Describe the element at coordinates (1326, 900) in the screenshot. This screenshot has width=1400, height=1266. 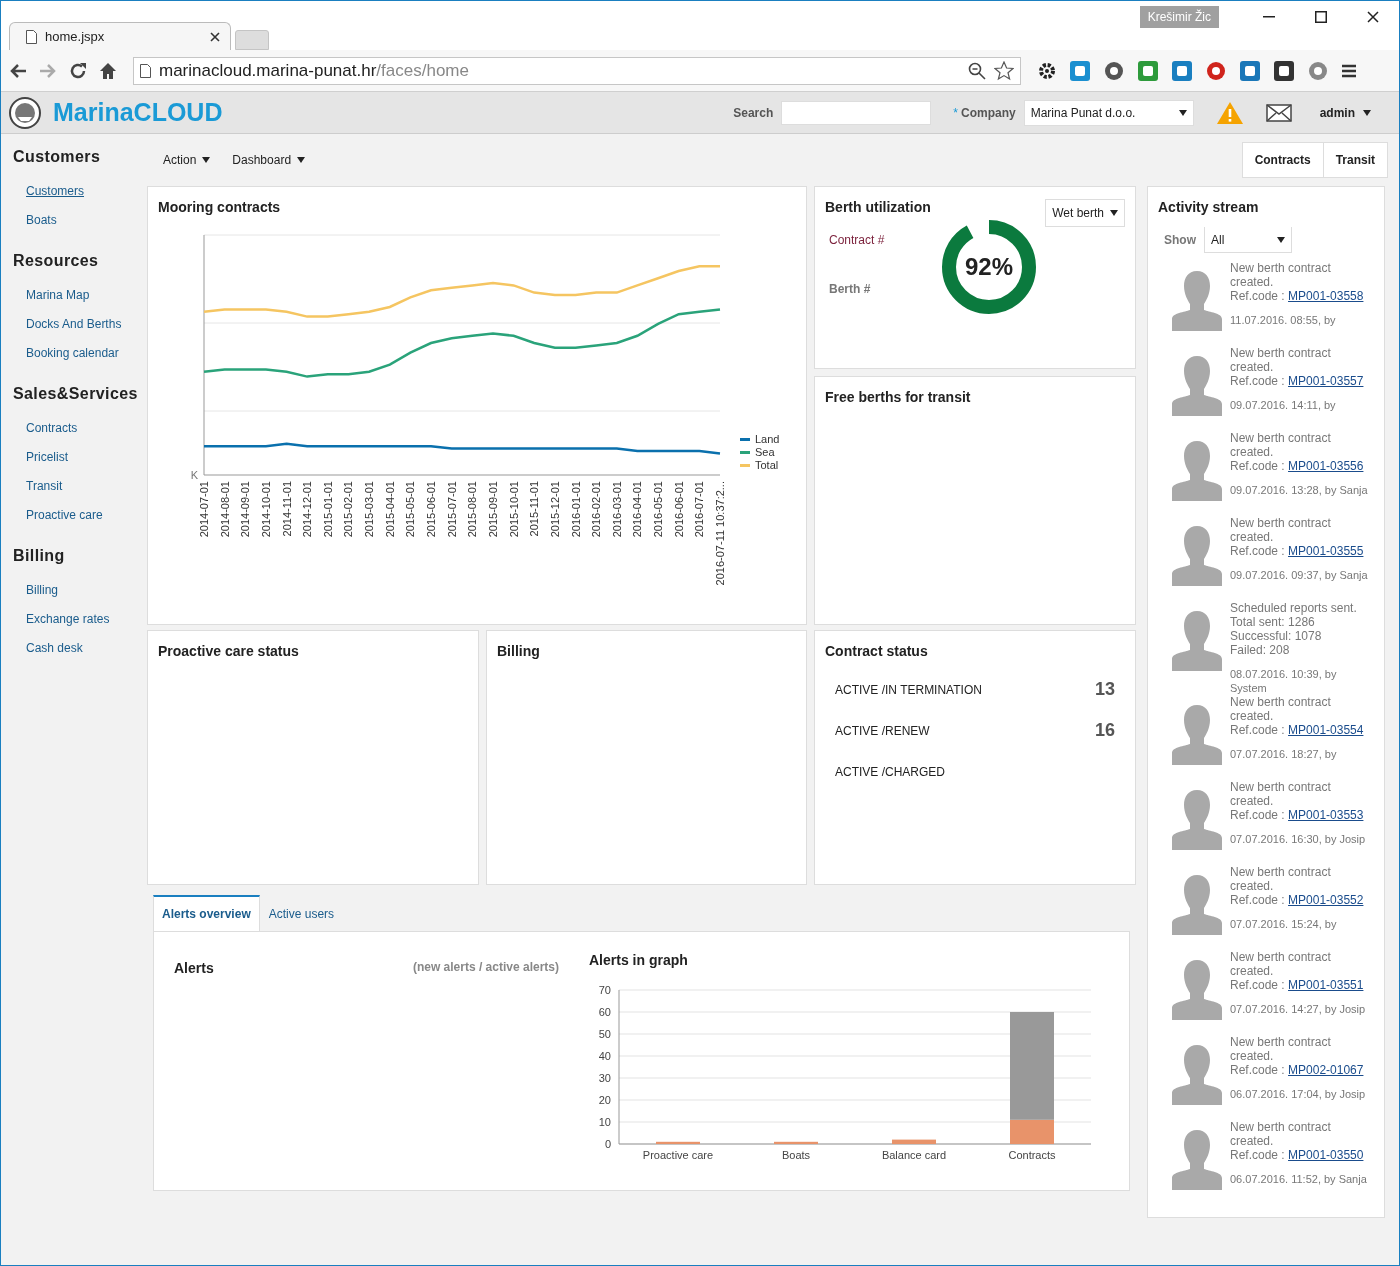
I see `ref-link: MP001-03552` at that location.